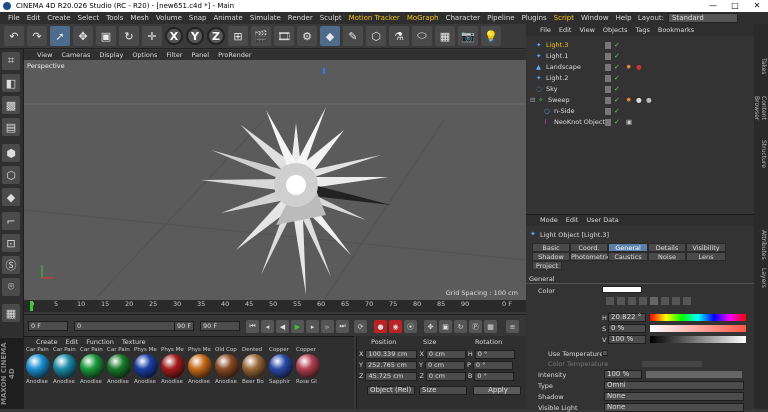 The image size is (768, 412). What do you see at coordinates (698, 328) in the screenshot?
I see `saturation-slider` at bounding box center [698, 328].